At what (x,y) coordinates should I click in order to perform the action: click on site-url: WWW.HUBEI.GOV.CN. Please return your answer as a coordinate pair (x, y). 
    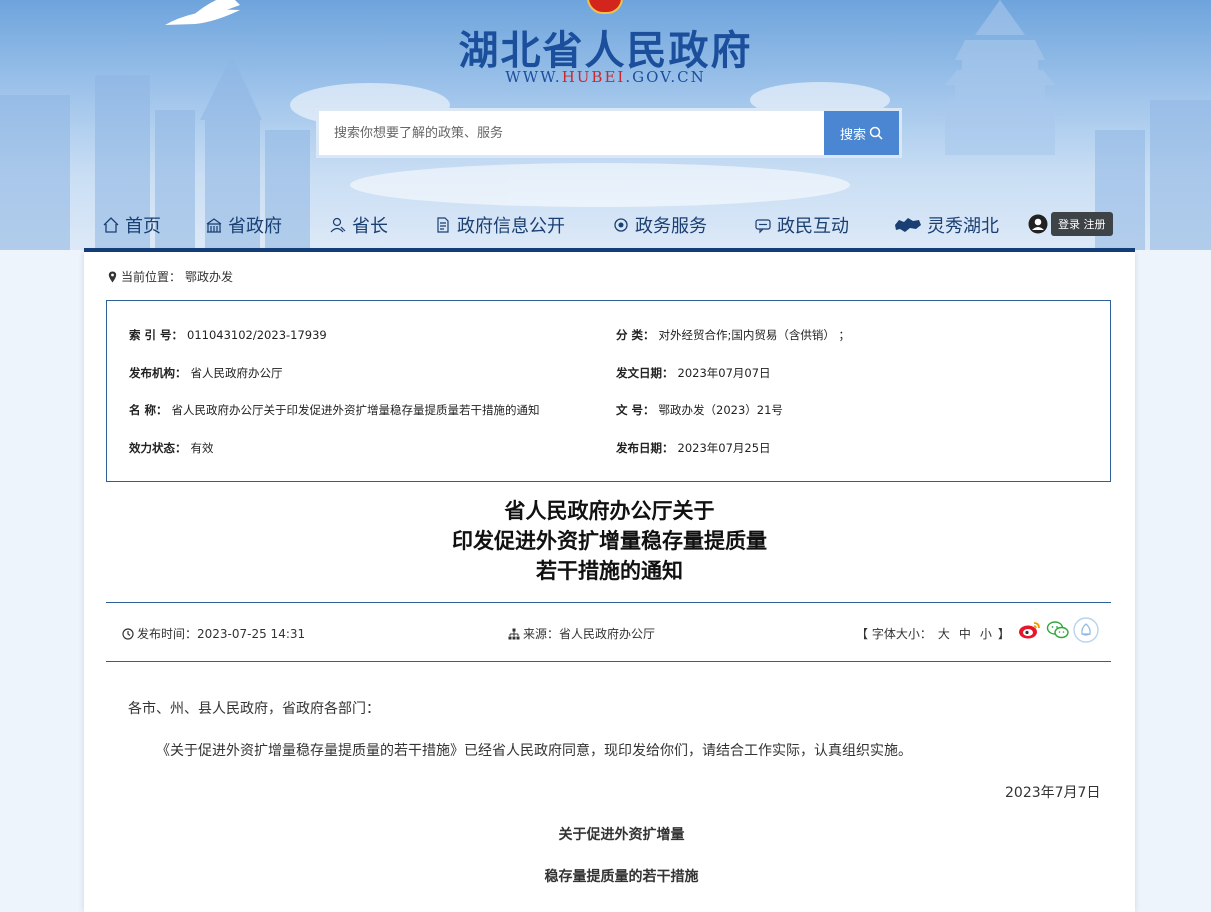
    Looking at the image, I should click on (605, 77).